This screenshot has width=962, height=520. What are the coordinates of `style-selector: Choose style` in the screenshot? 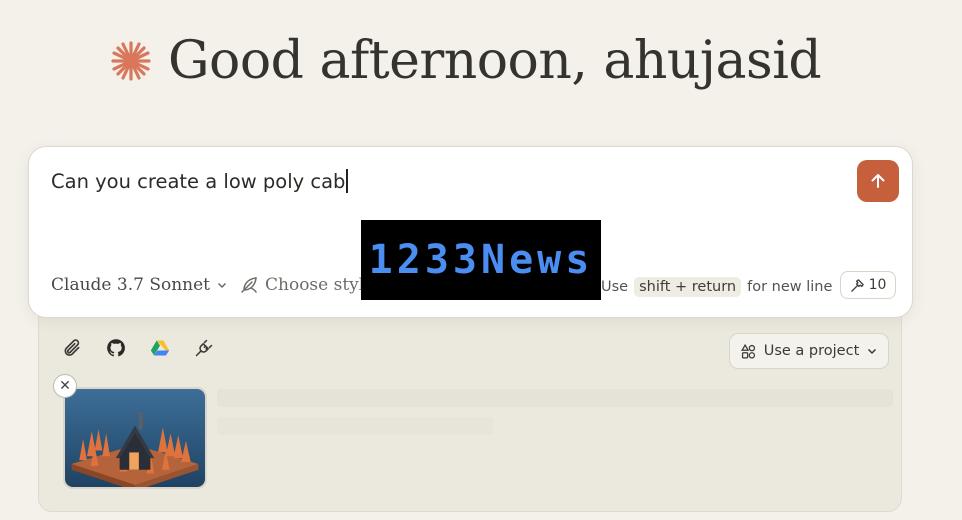 It's located at (306, 285).